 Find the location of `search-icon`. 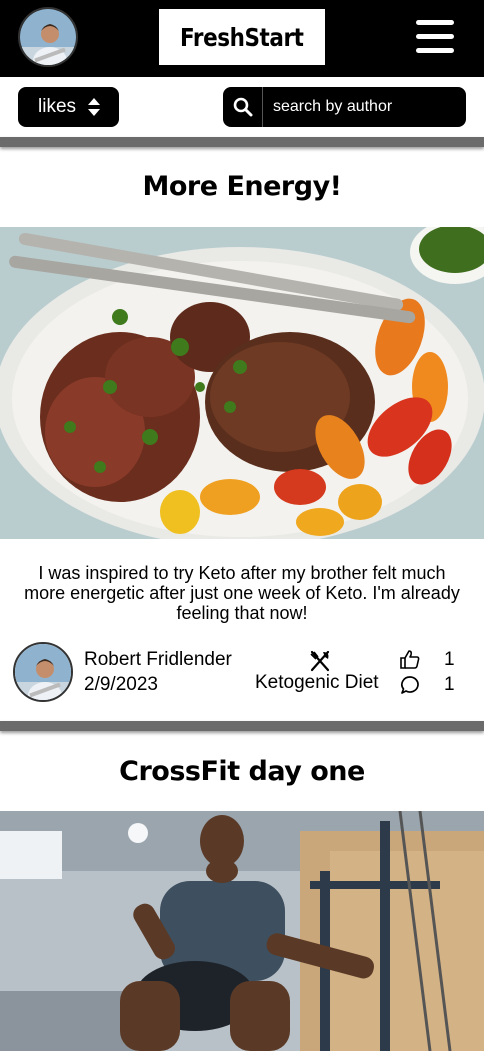

search-icon is located at coordinates (242, 107).